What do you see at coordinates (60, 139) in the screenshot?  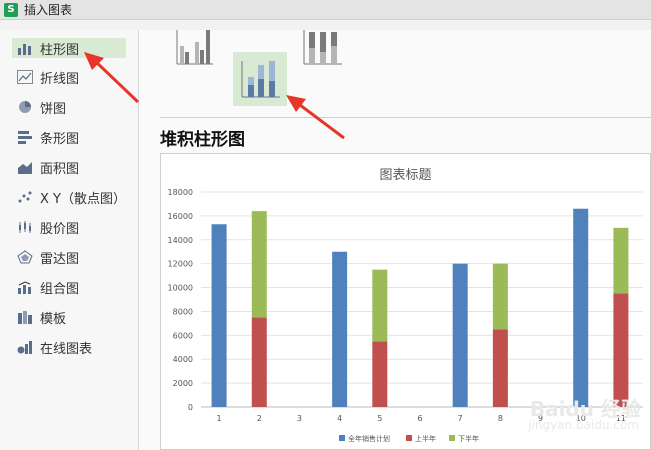 I see `sidebar-item-label: 条形图` at bounding box center [60, 139].